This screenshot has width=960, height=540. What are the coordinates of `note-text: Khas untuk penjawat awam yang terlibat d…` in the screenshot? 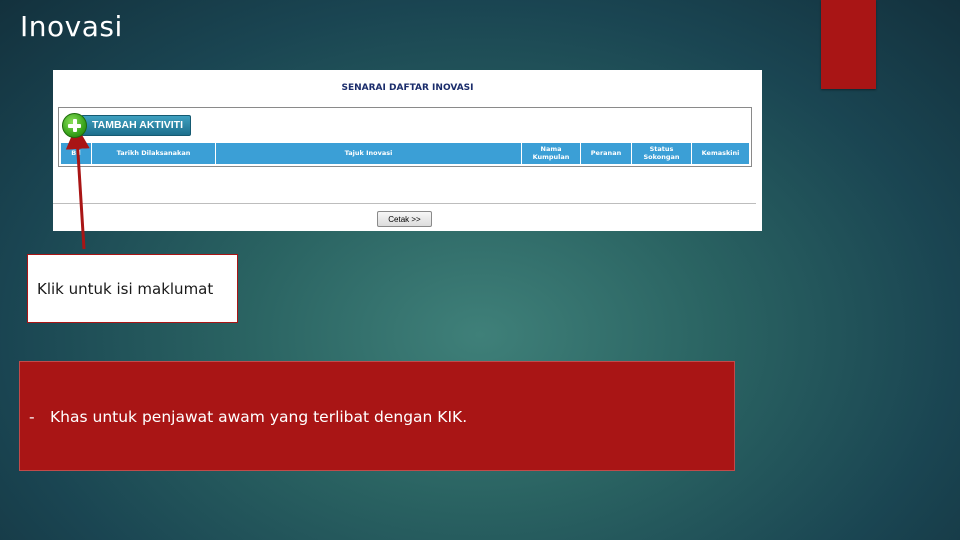 It's located at (259, 417).